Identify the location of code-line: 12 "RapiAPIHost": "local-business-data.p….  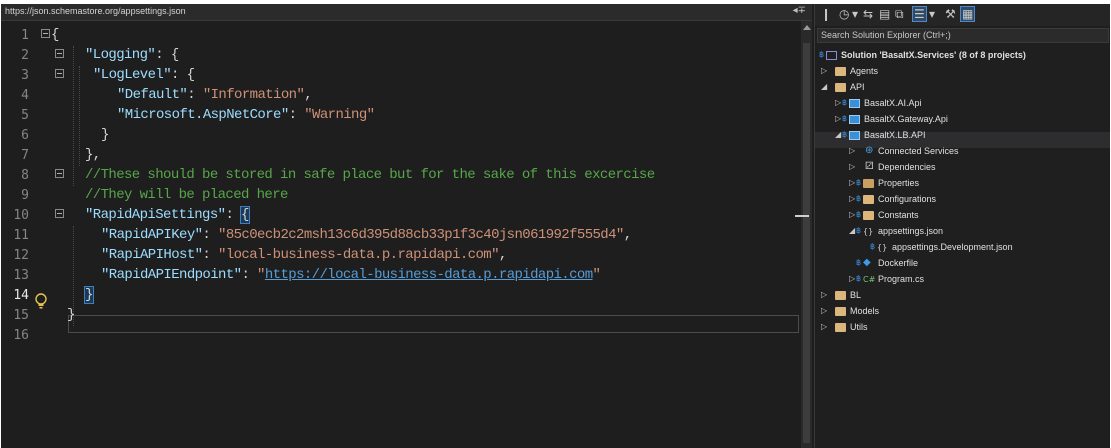
(401, 256).